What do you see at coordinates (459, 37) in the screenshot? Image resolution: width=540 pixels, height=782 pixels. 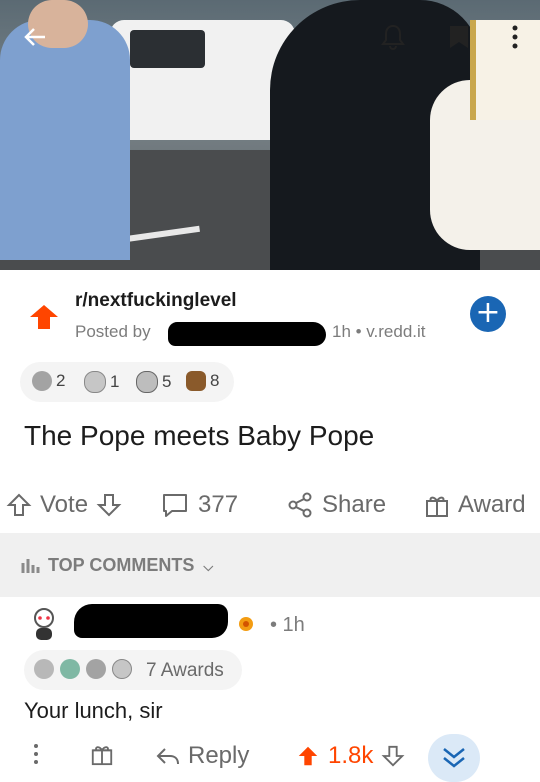 I see `save-bookmark-icon` at bounding box center [459, 37].